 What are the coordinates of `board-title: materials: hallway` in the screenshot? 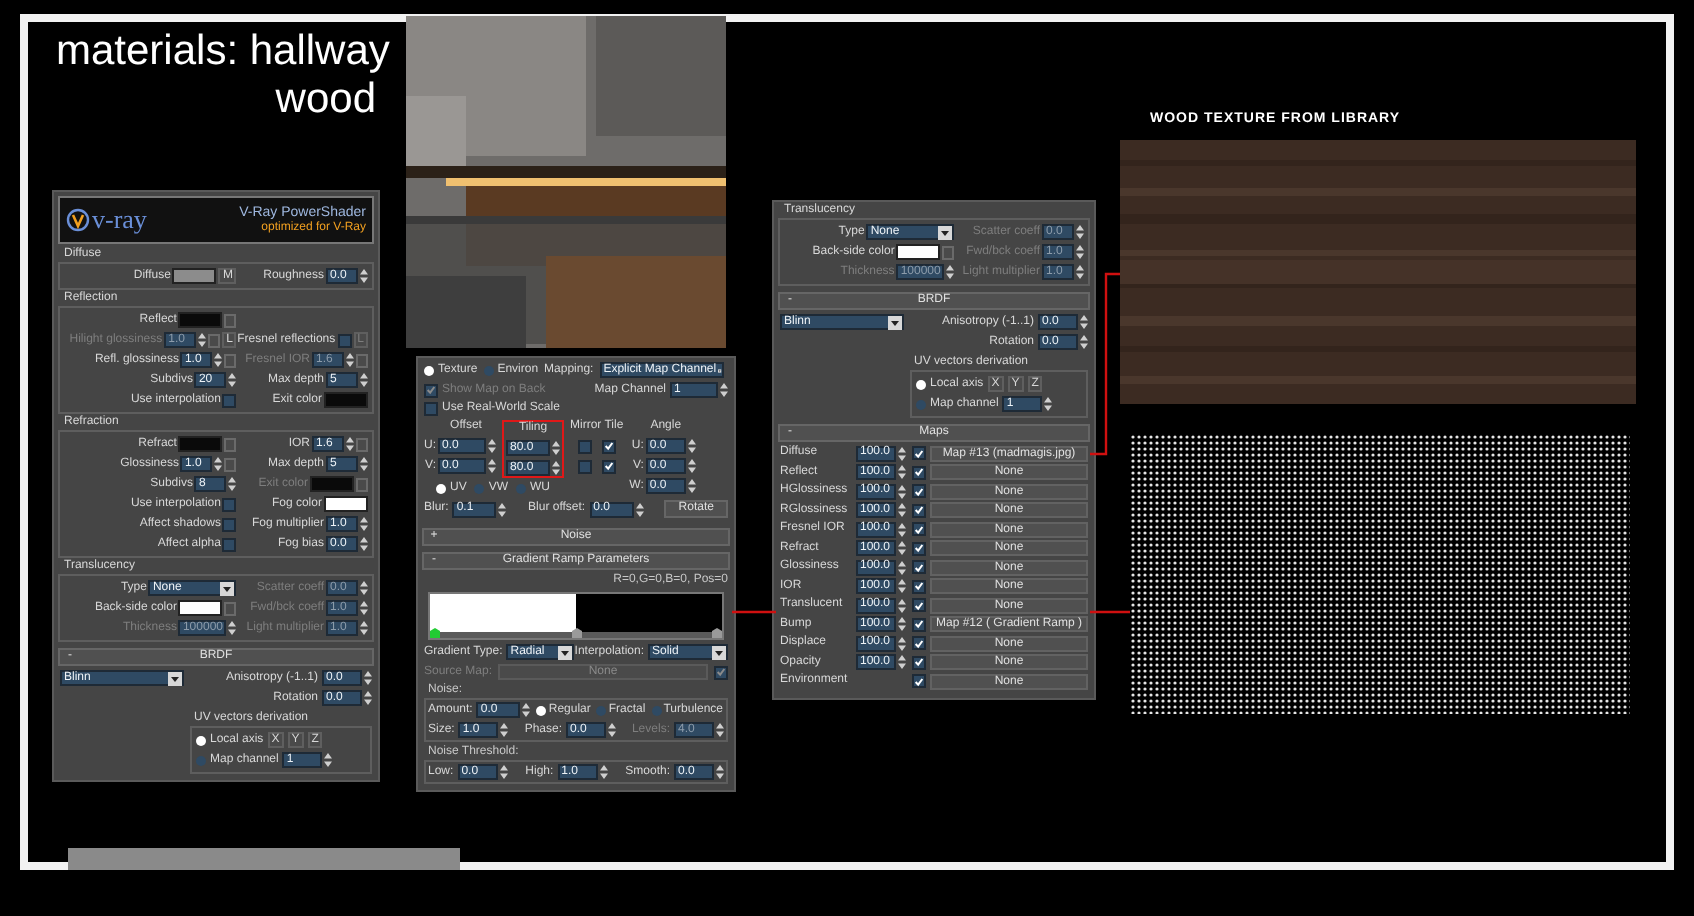 It's located at (223, 52).